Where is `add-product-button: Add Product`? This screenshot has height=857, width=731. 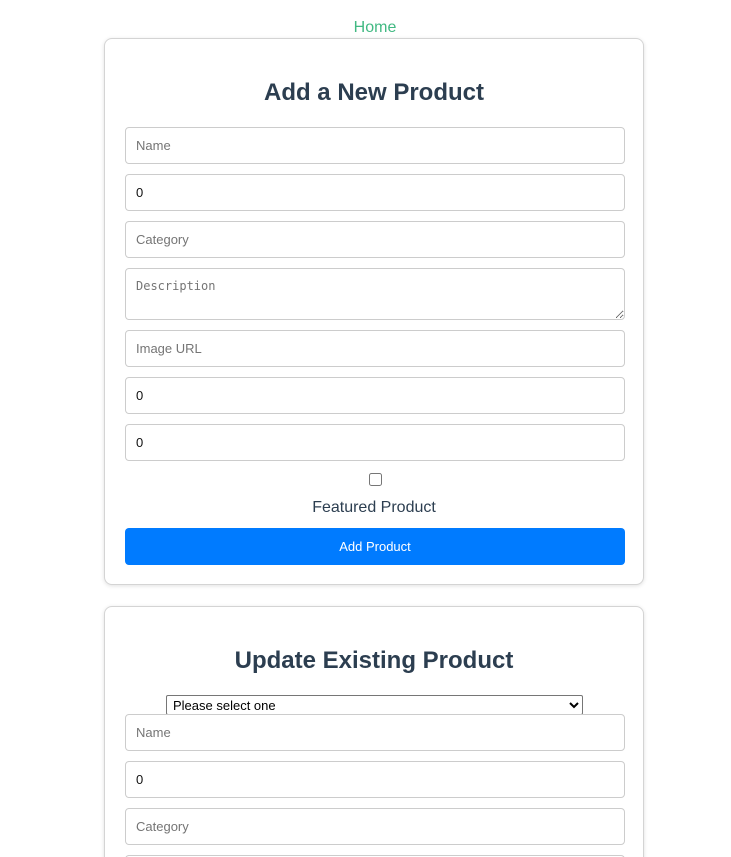 add-product-button: Add Product is located at coordinates (375, 546).